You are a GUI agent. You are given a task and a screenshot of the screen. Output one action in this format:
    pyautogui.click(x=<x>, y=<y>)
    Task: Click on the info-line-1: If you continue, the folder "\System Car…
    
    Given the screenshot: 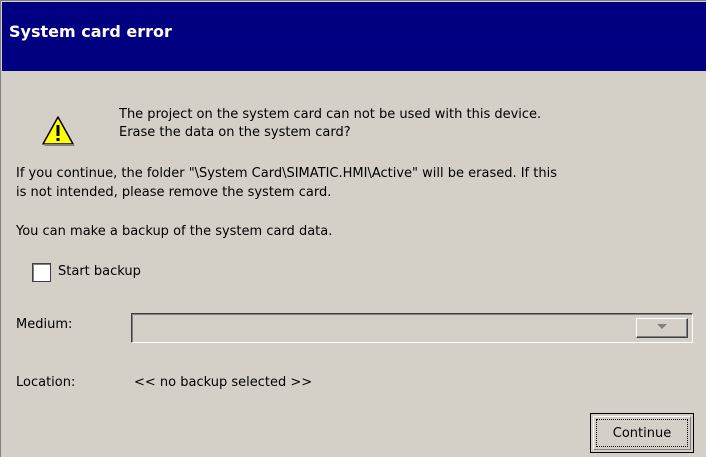 What is the action you would take?
    pyautogui.click(x=286, y=173)
    